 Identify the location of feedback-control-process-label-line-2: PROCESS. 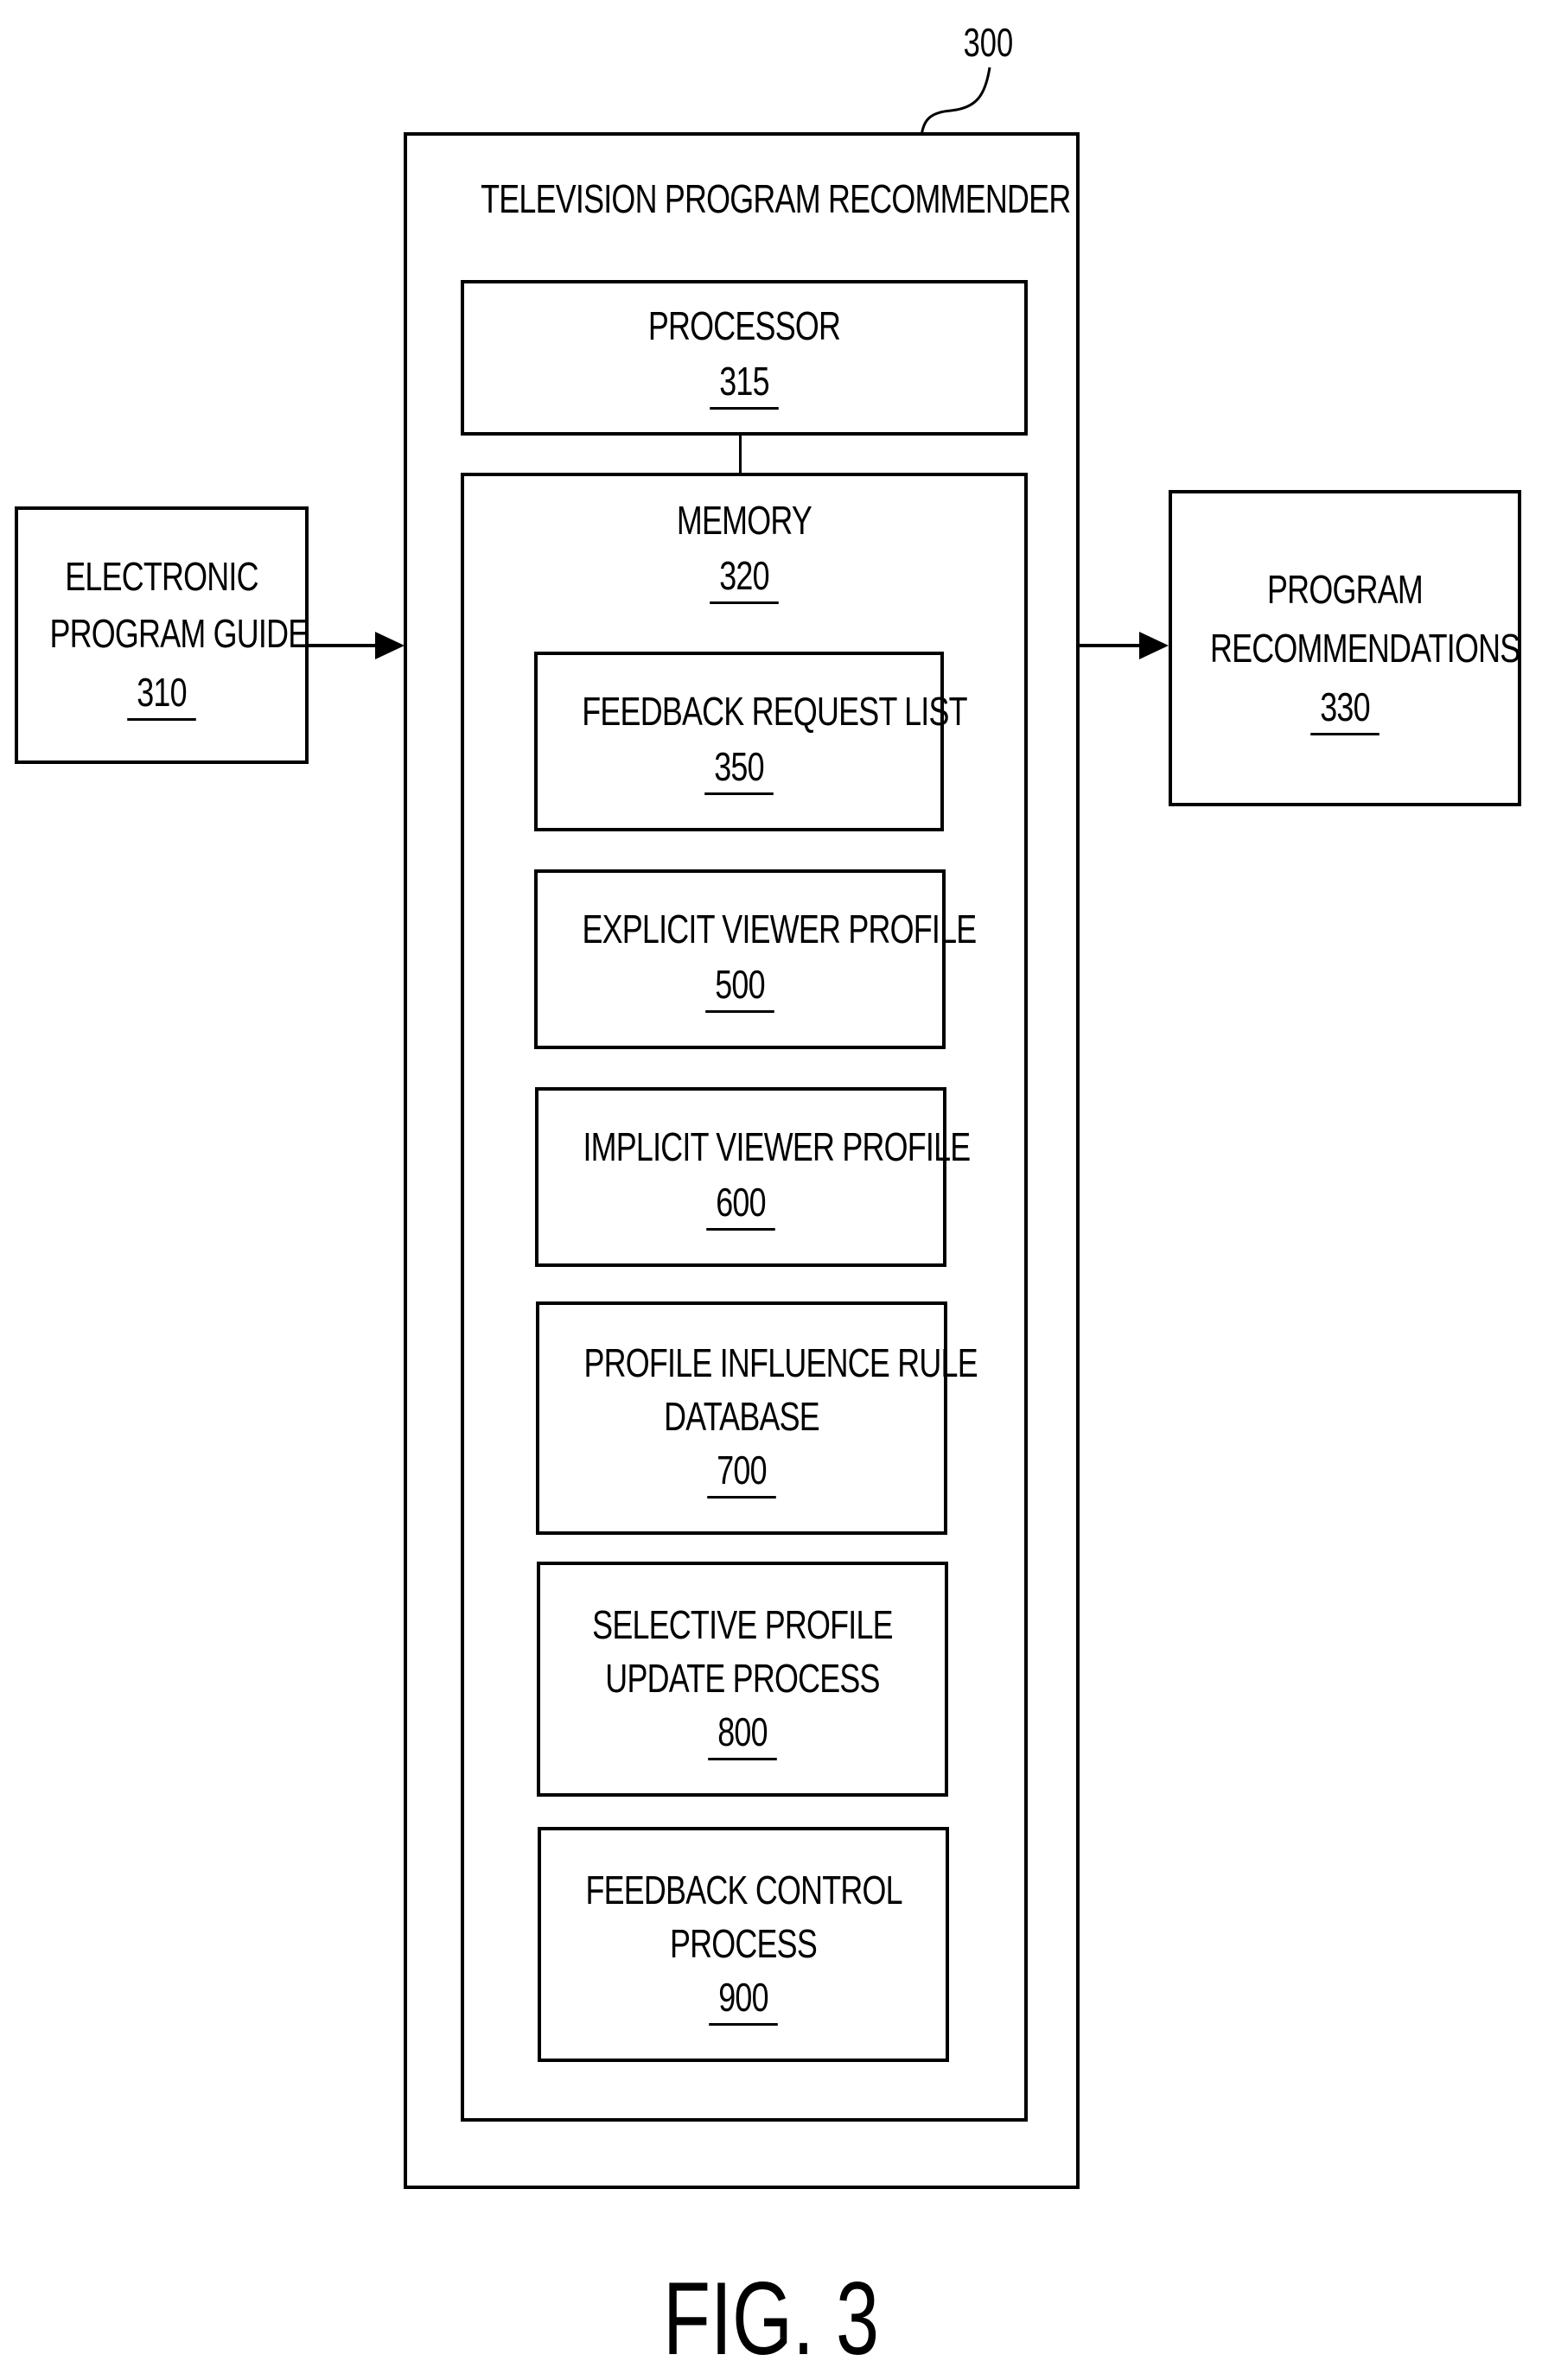
(744, 1943).